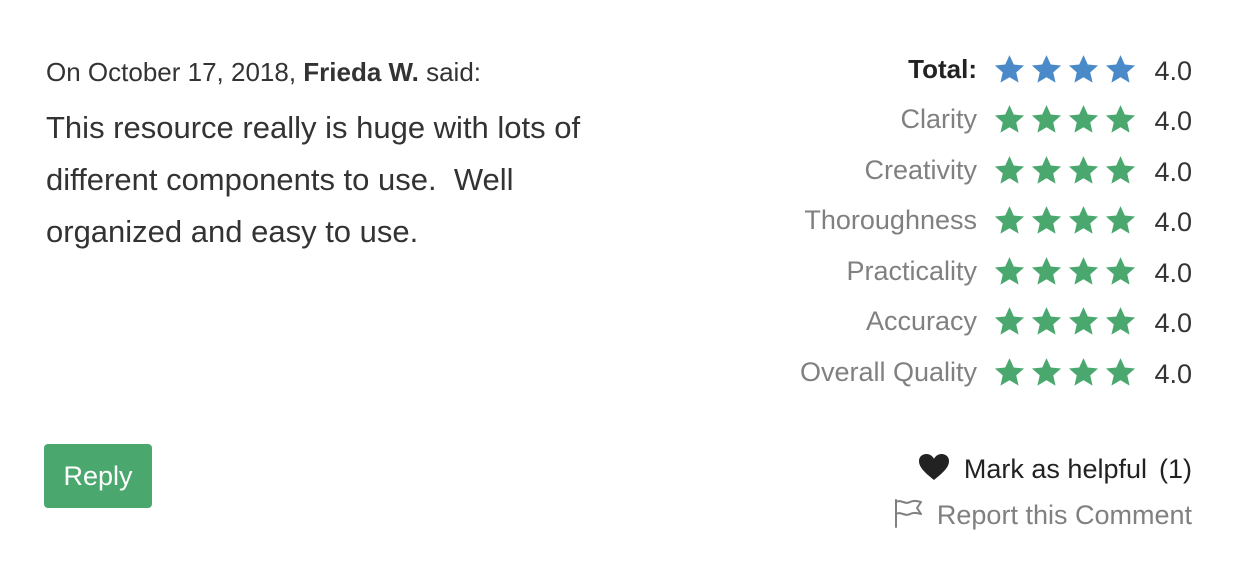  Describe the element at coordinates (921, 321) in the screenshot. I see `rating-label: Accuracy` at that location.